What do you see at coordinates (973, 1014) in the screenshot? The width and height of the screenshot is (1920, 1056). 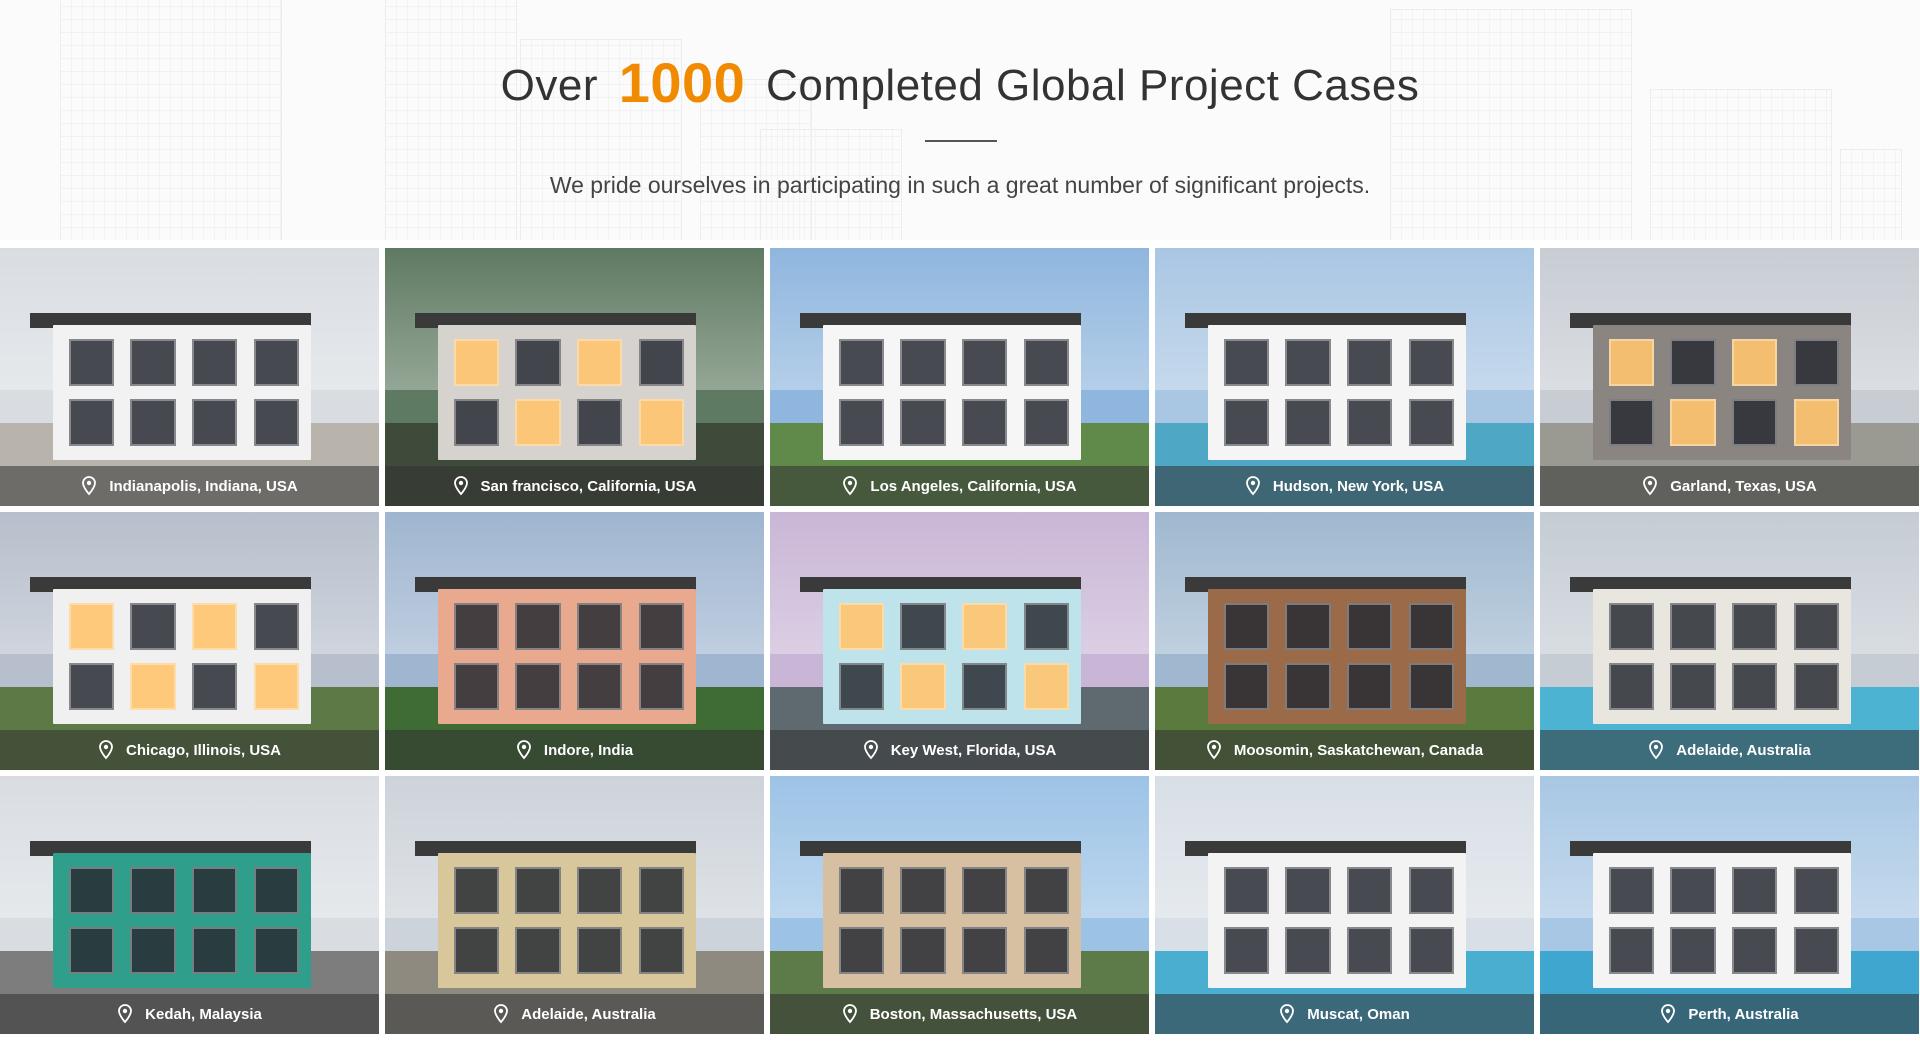 I see `project-location: Boston, Massachusetts, USA` at bounding box center [973, 1014].